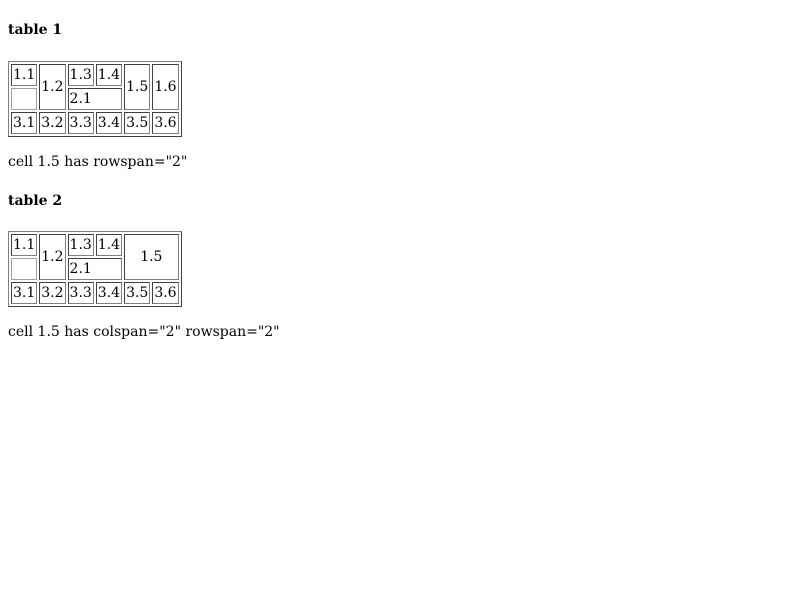 This screenshot has height=600, width=800. I want to click on table-2-heading: table 2, so click(35, 201).